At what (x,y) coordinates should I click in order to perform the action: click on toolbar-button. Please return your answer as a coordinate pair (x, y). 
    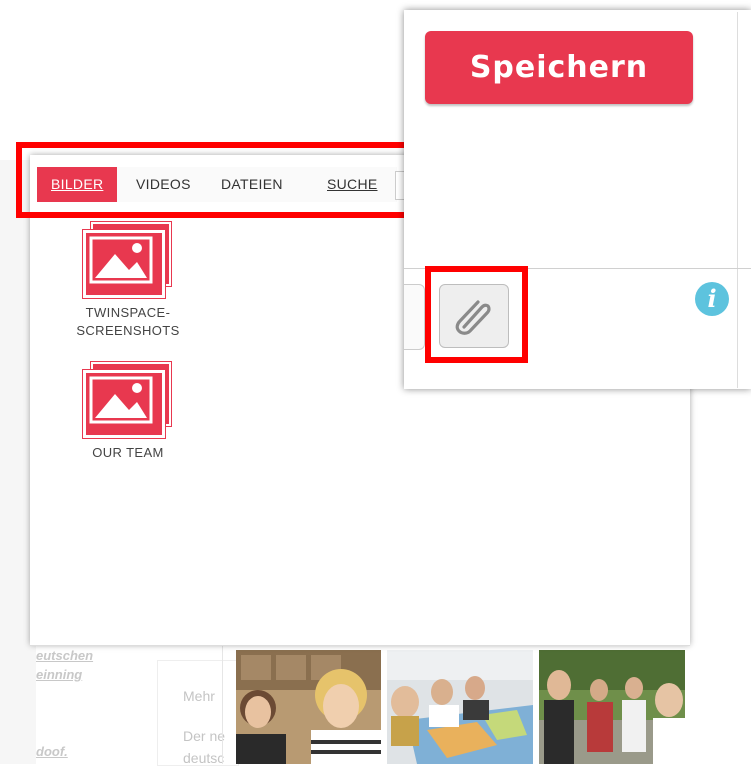
    Looking at the image, I should click on (414, 317).